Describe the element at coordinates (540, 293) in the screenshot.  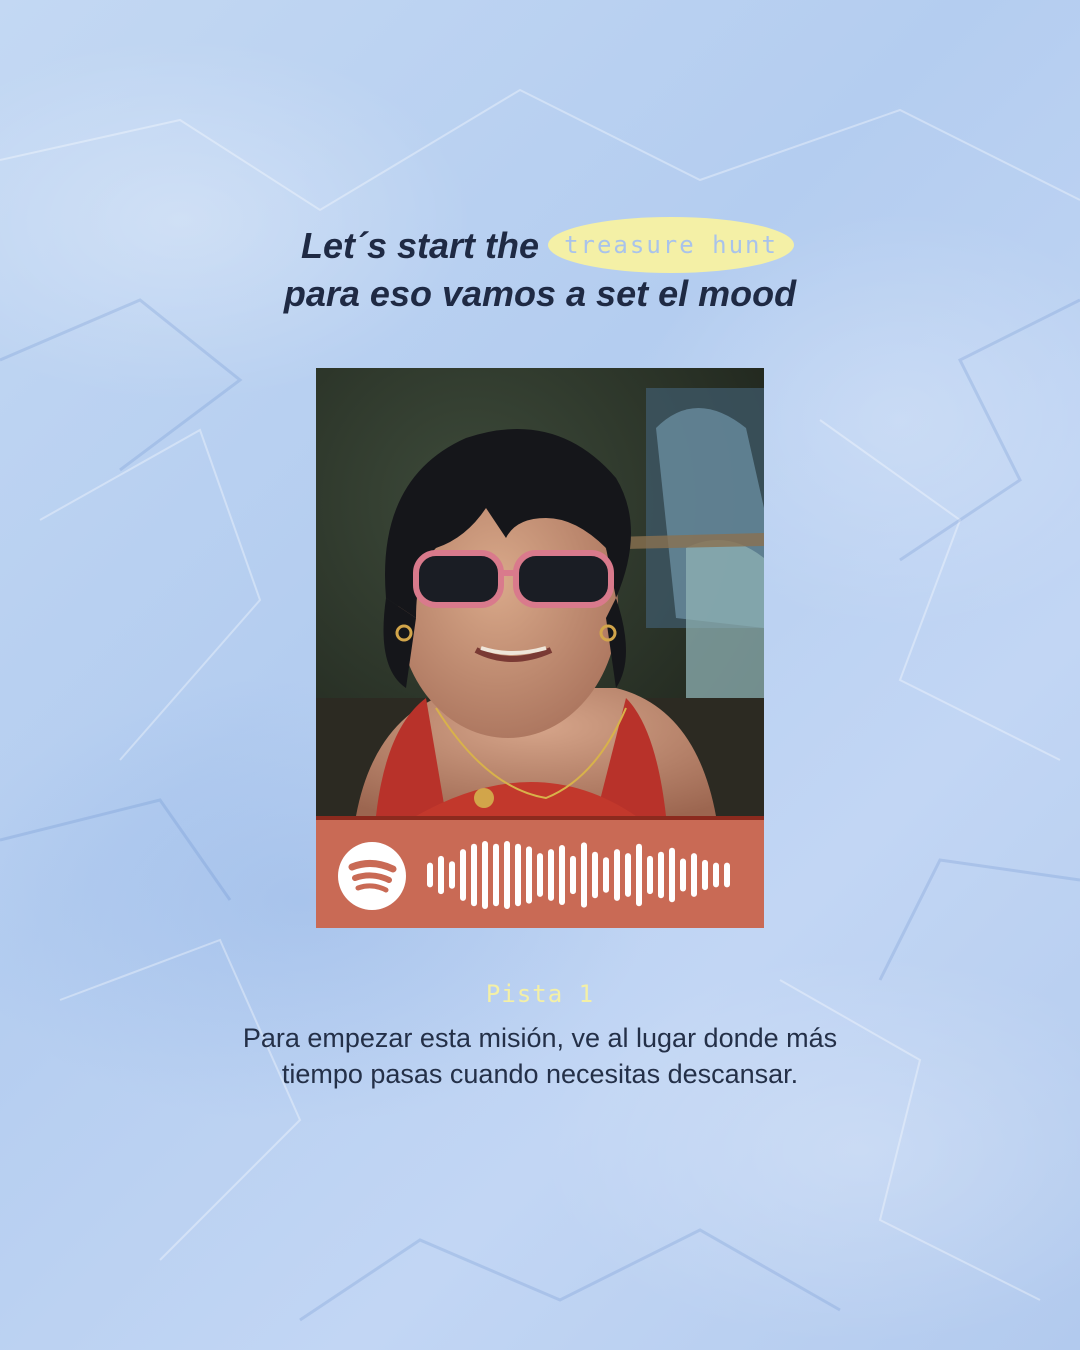
I see `headline-line-2: para eso vamos a set el mood` at that location.